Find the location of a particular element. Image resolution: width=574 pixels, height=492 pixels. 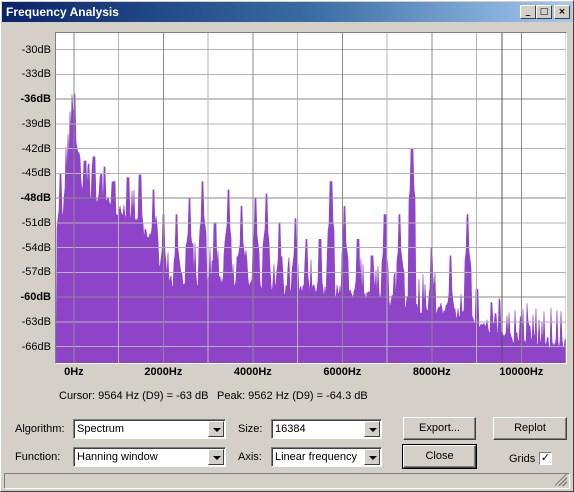

maximize-button: □ is located at coordinates (544, 12).